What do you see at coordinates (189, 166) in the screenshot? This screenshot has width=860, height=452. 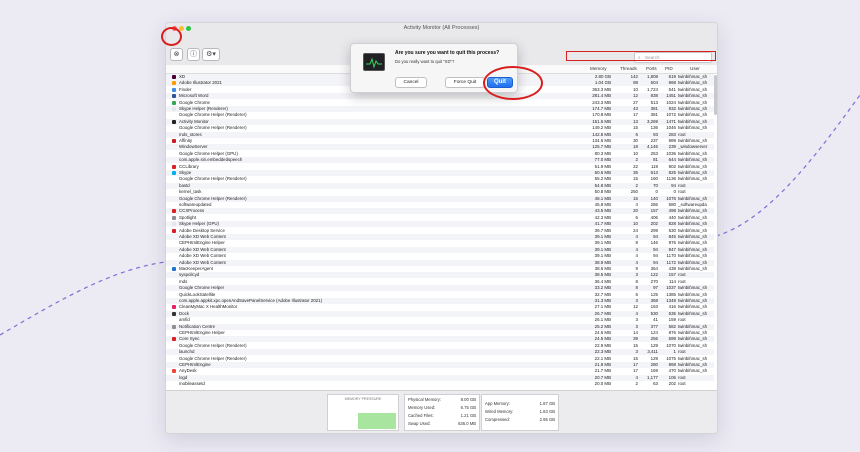 I see `process-name: CCLibrary` at bounding box center [189, 166].